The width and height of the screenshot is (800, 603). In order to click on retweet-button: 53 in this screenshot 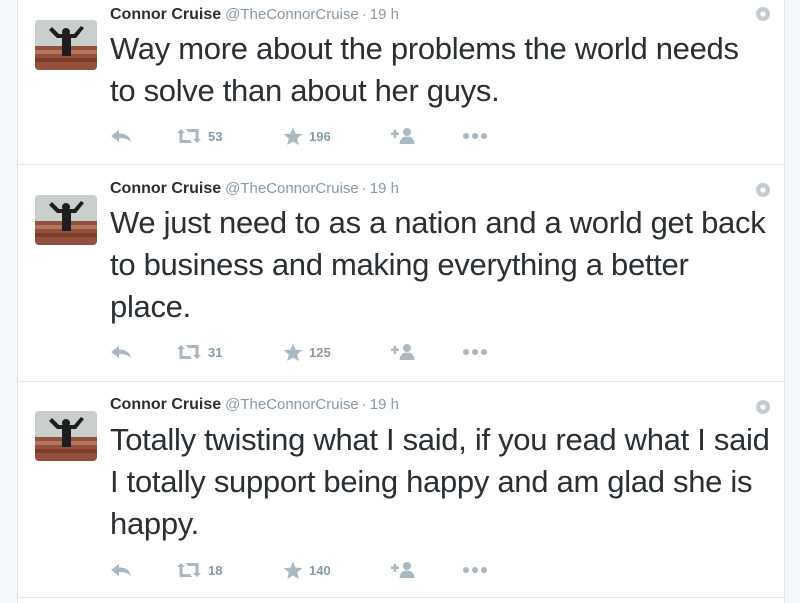, I will do `click(199, 136)`.